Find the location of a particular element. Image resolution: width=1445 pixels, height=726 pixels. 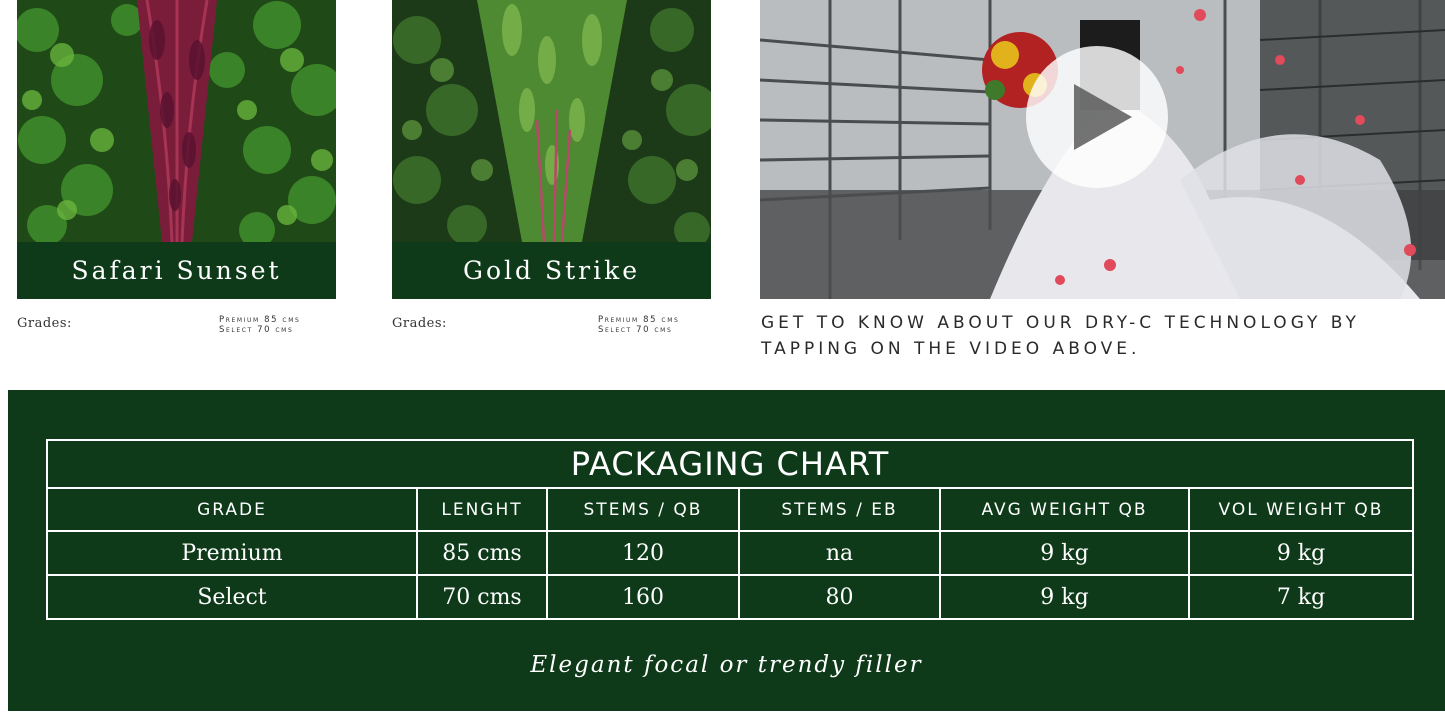

play-icon is located at coordinates (1103, 117).